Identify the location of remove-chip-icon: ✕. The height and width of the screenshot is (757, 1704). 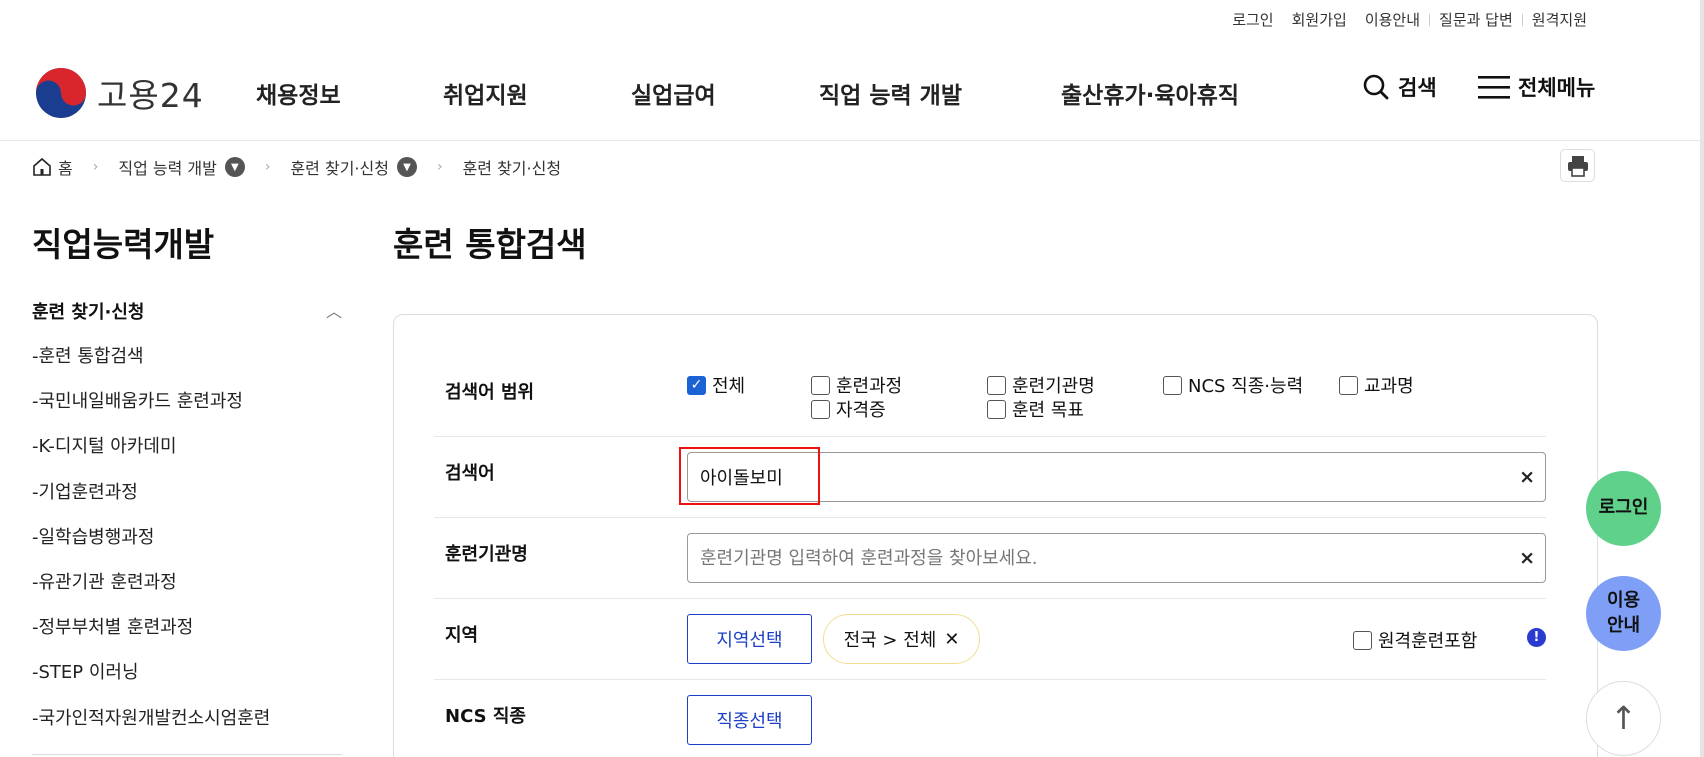
(951, 639).